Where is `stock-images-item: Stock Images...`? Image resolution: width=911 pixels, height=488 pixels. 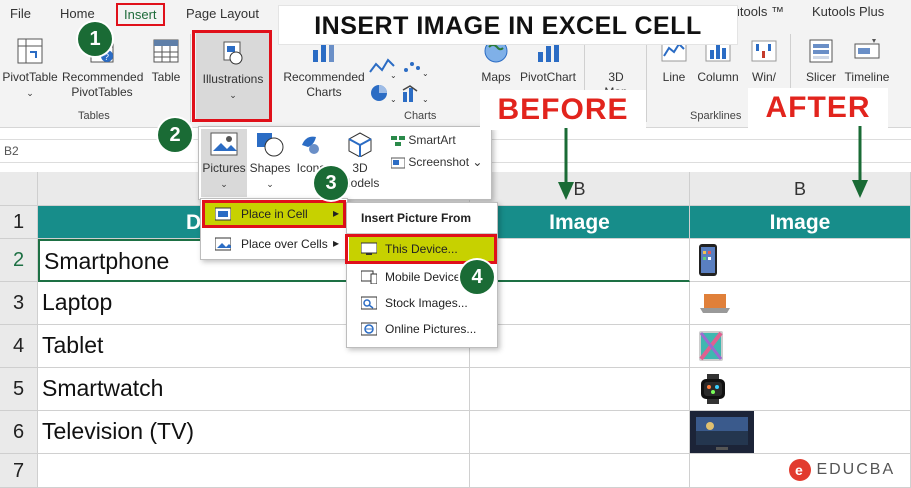 stock-images-item: Stock Images... is located at coordinates (422, 303).